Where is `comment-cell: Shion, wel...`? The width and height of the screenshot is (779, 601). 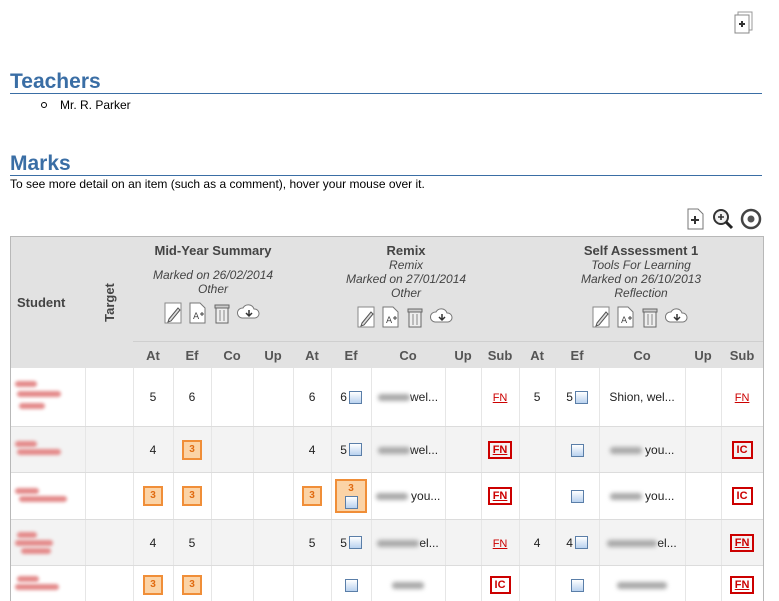 comment-cell: Shion, wel... is located at coordinates (642, 397).